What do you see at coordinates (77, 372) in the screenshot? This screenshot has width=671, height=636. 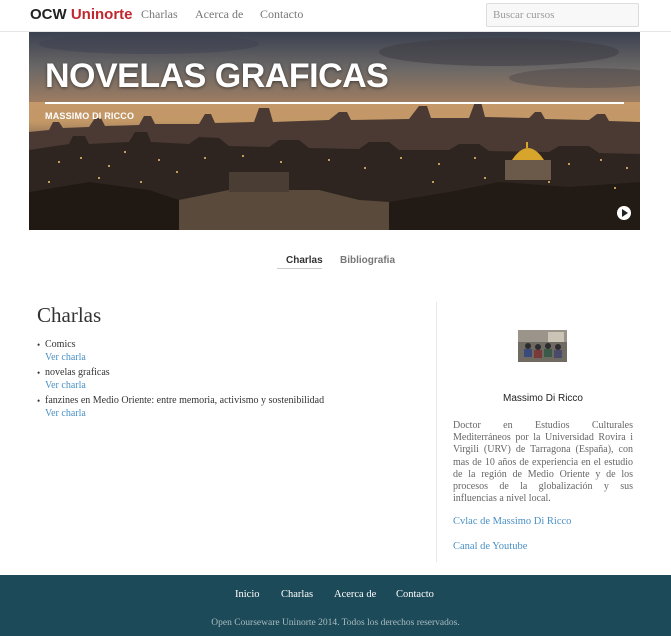 I see `talk-title: novelas graficas` at bounding box center [77, 372].